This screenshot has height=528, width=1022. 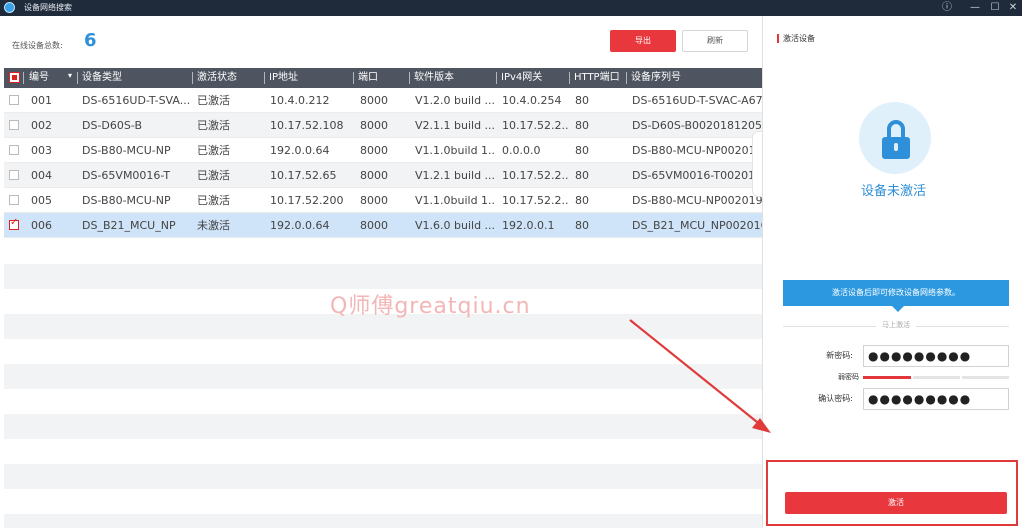 I want to click on export-button: 导出, so click(x=643, y=41).